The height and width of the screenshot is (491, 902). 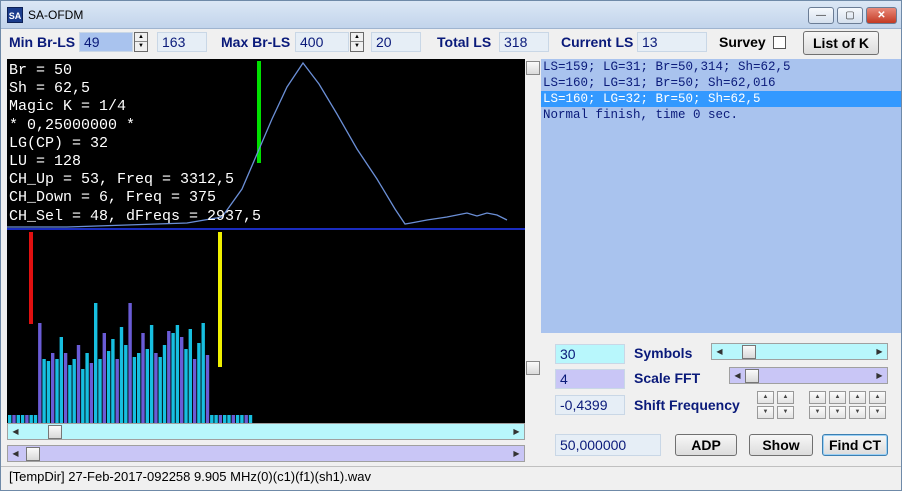 I want to click on info-line: Sh = 62,5, so click(x=50, y=89).